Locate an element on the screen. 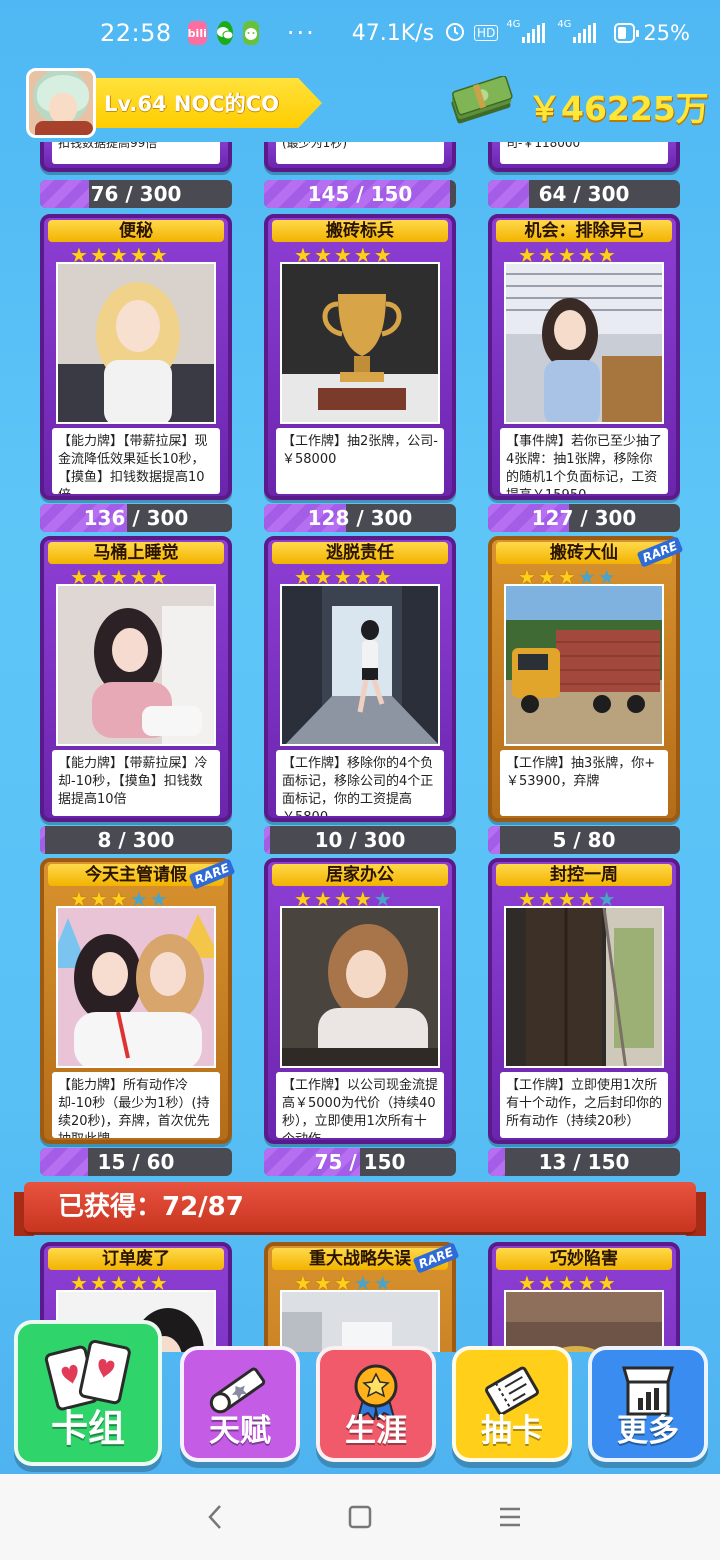  tab-label: 生涯 is located at coordinates (376, 1431).